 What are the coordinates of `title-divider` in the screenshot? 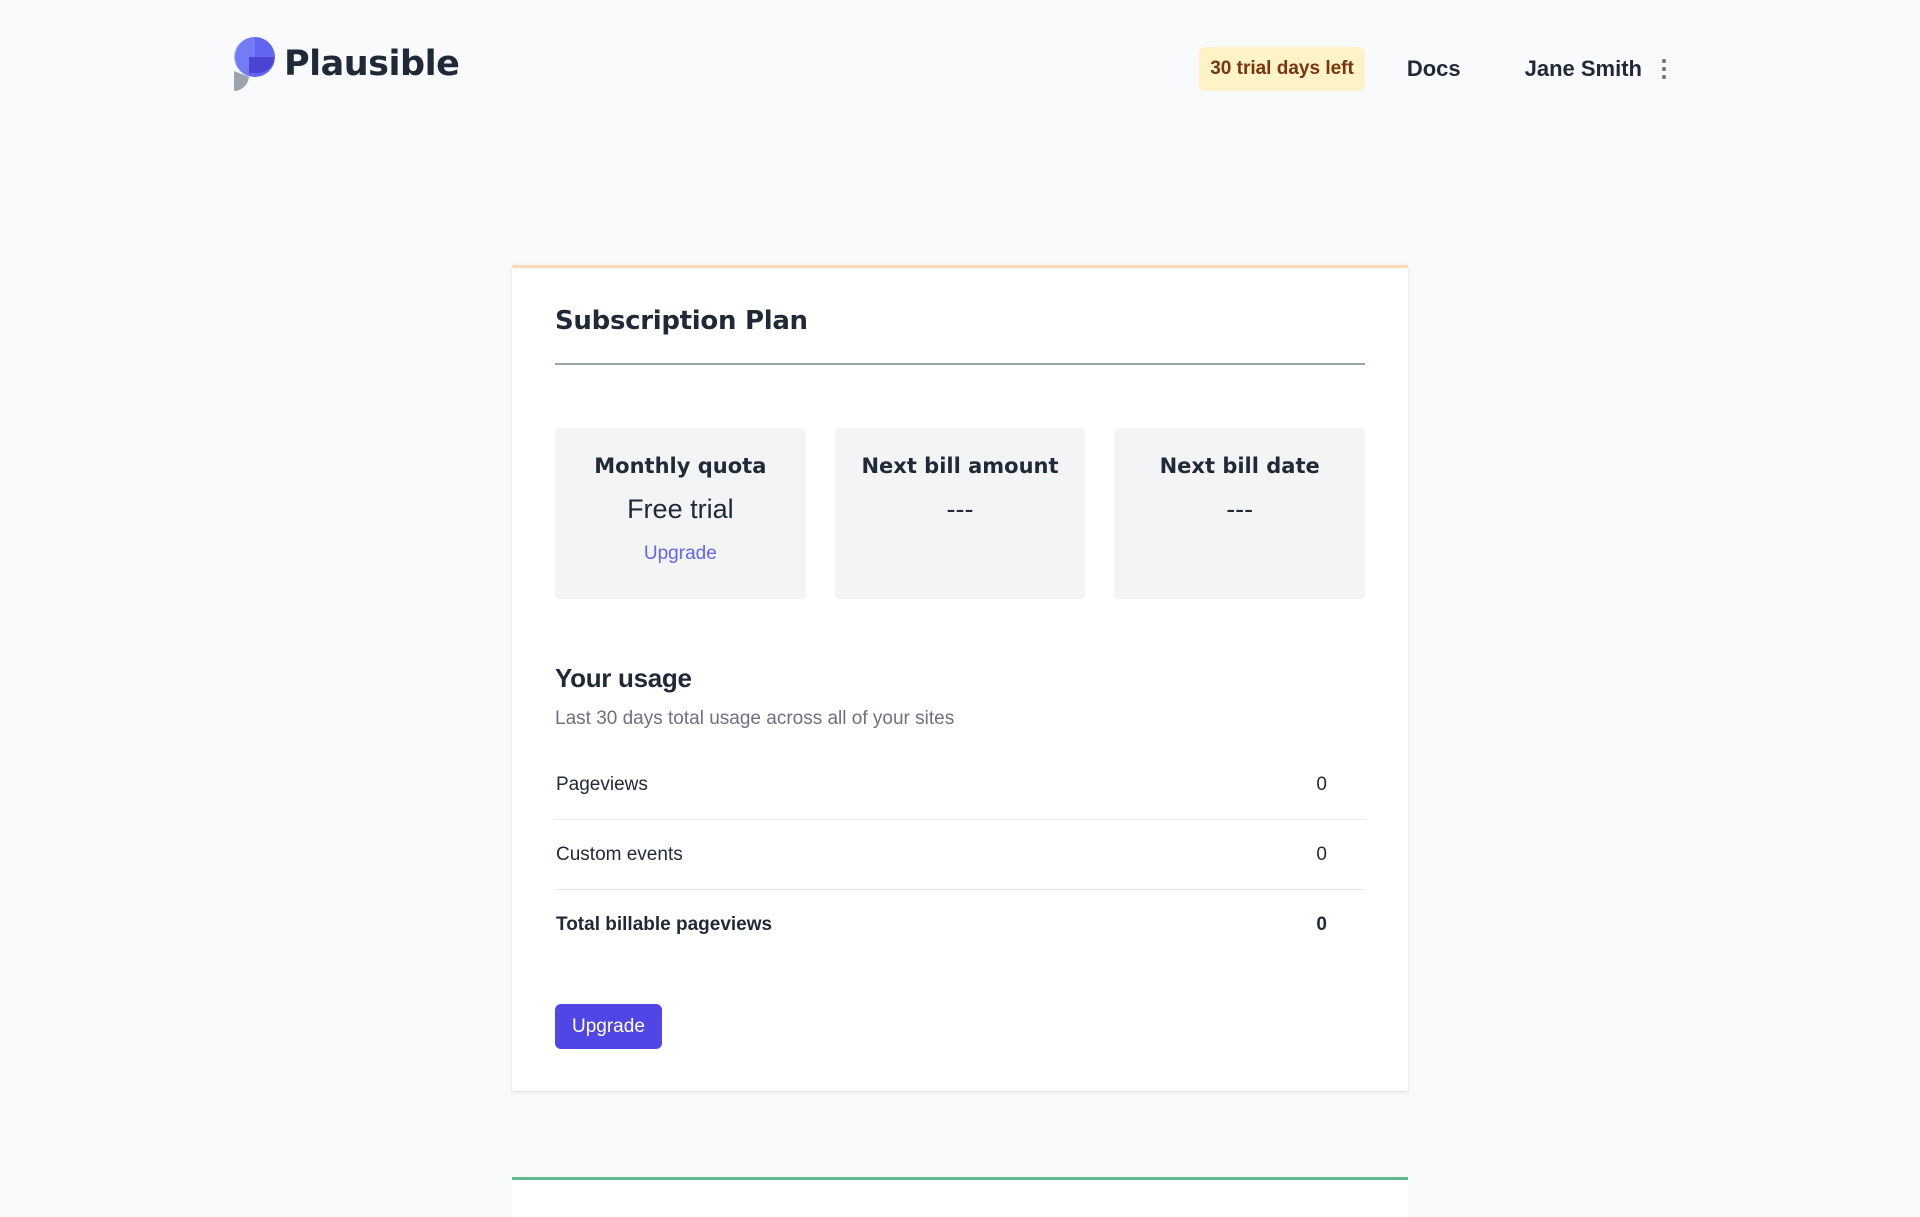 It's located at (960, 364).